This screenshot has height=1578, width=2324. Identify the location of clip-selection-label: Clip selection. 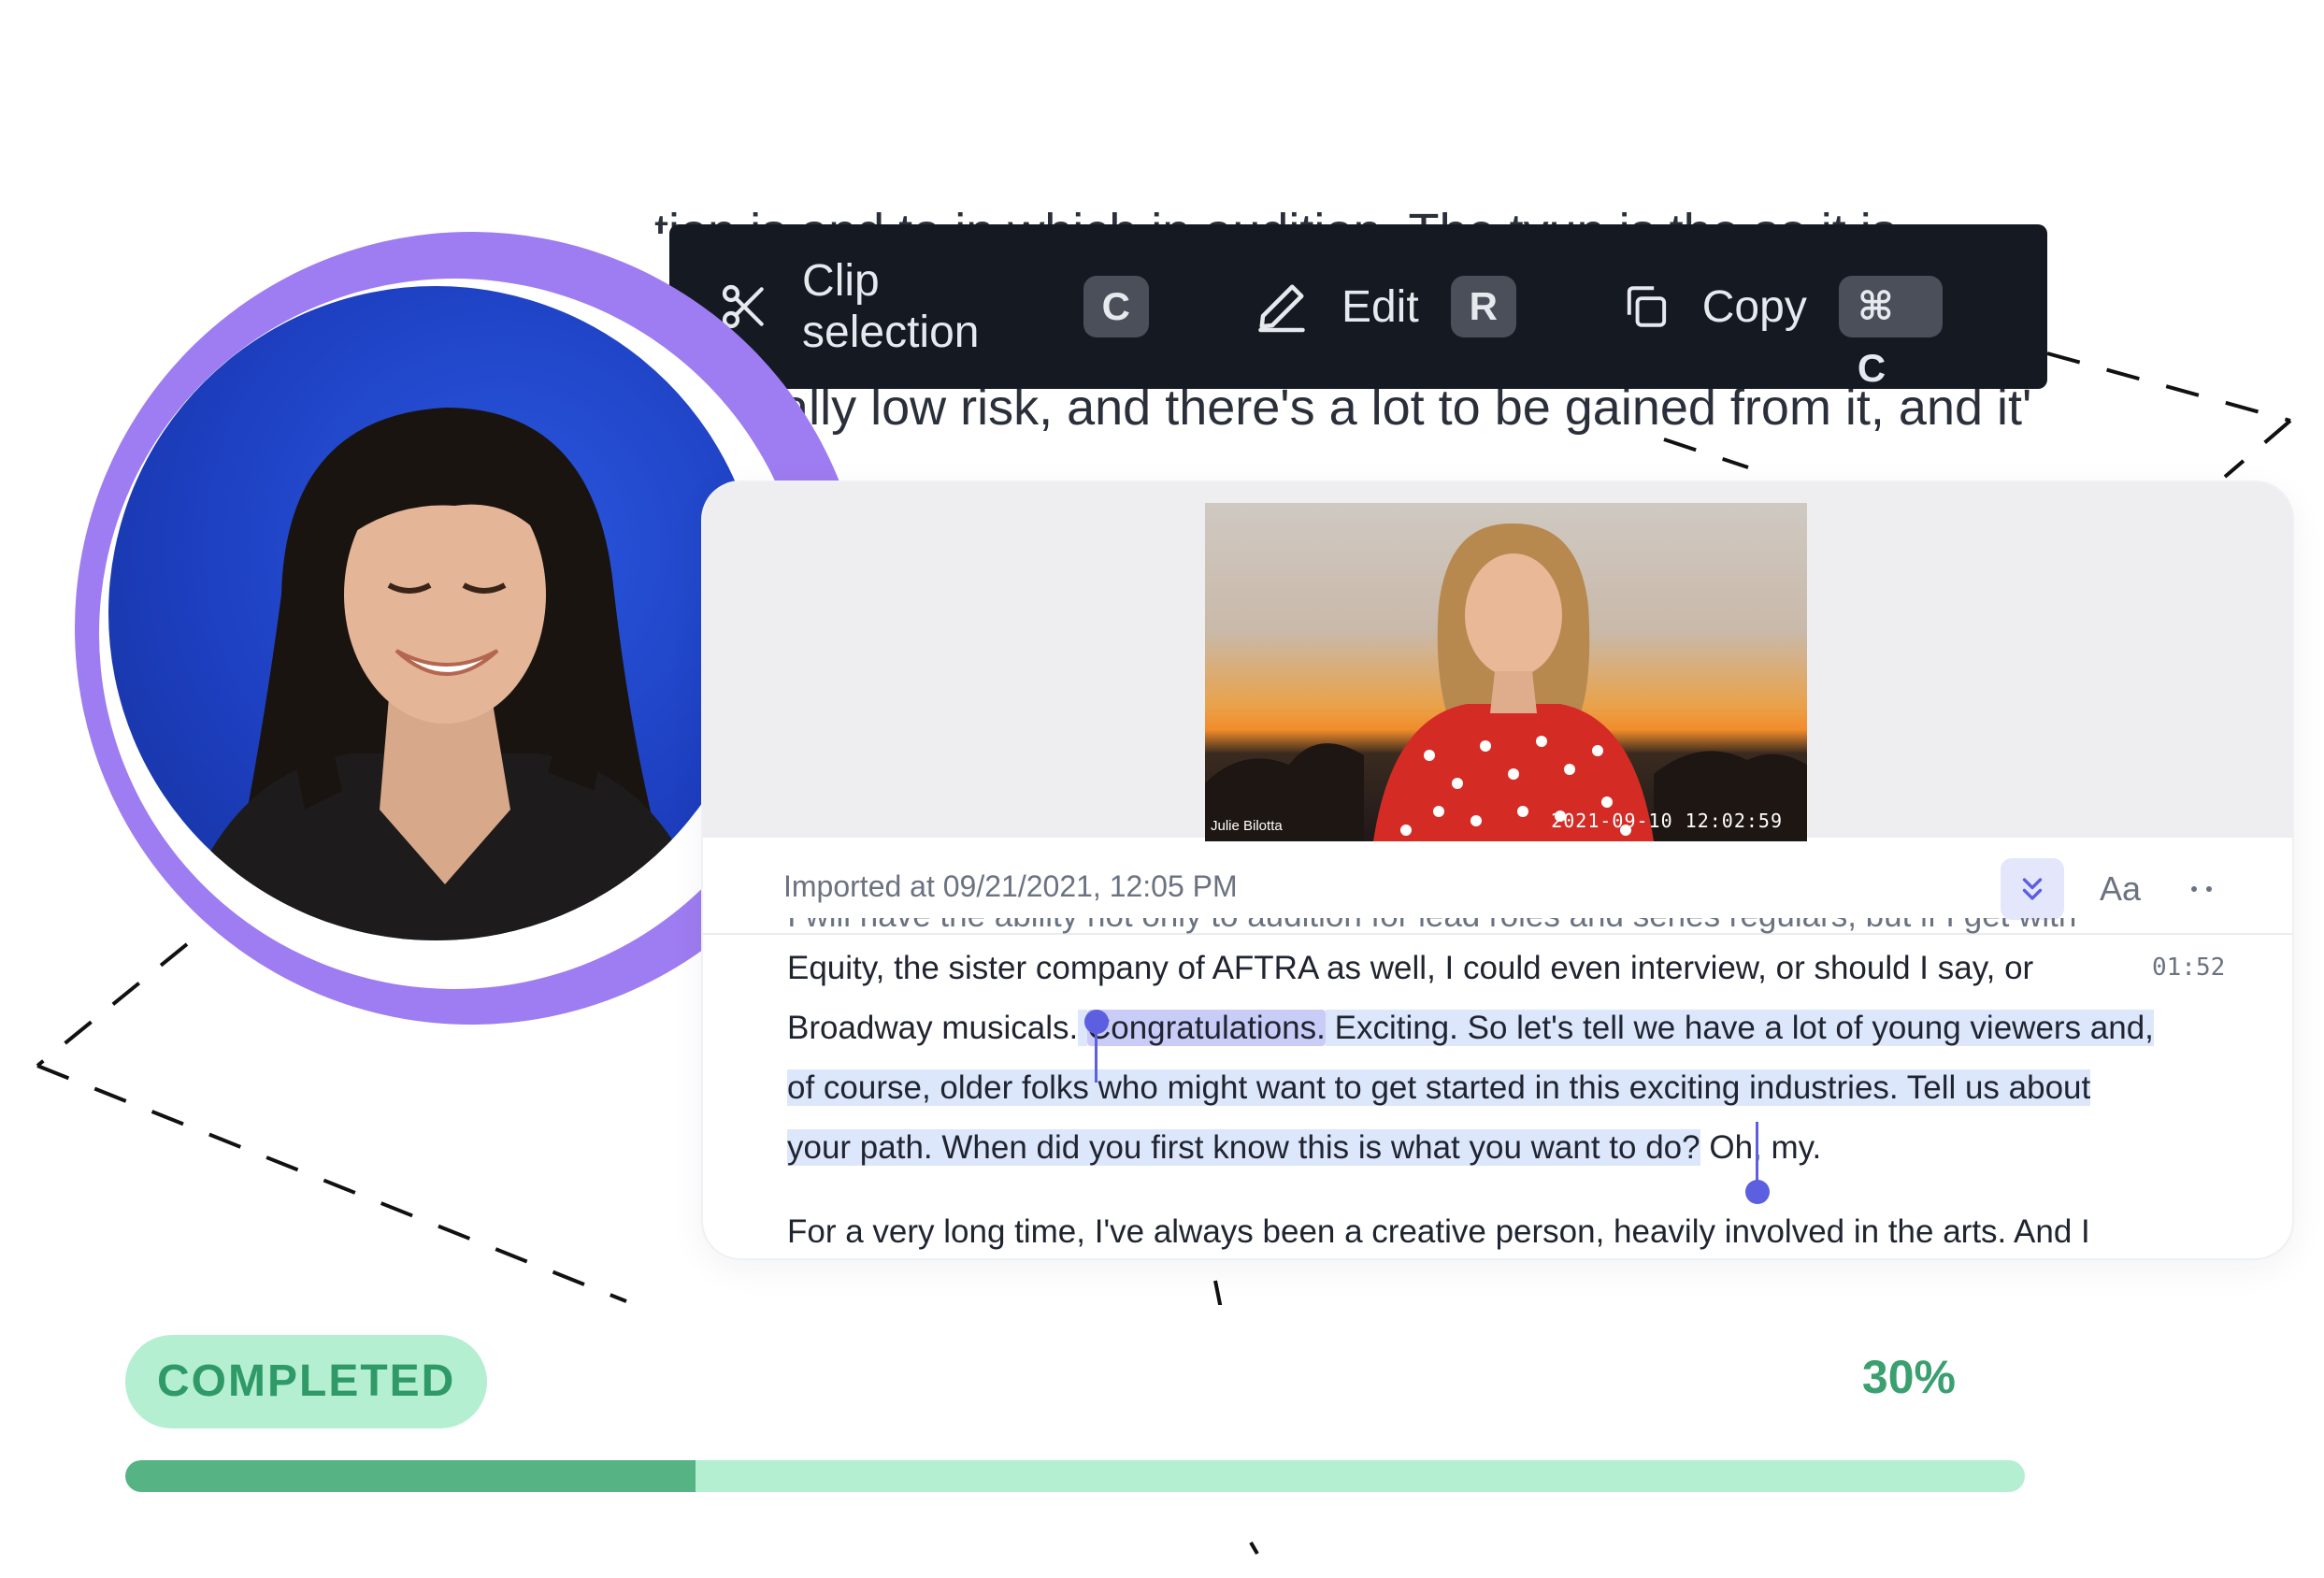
(891, 306).